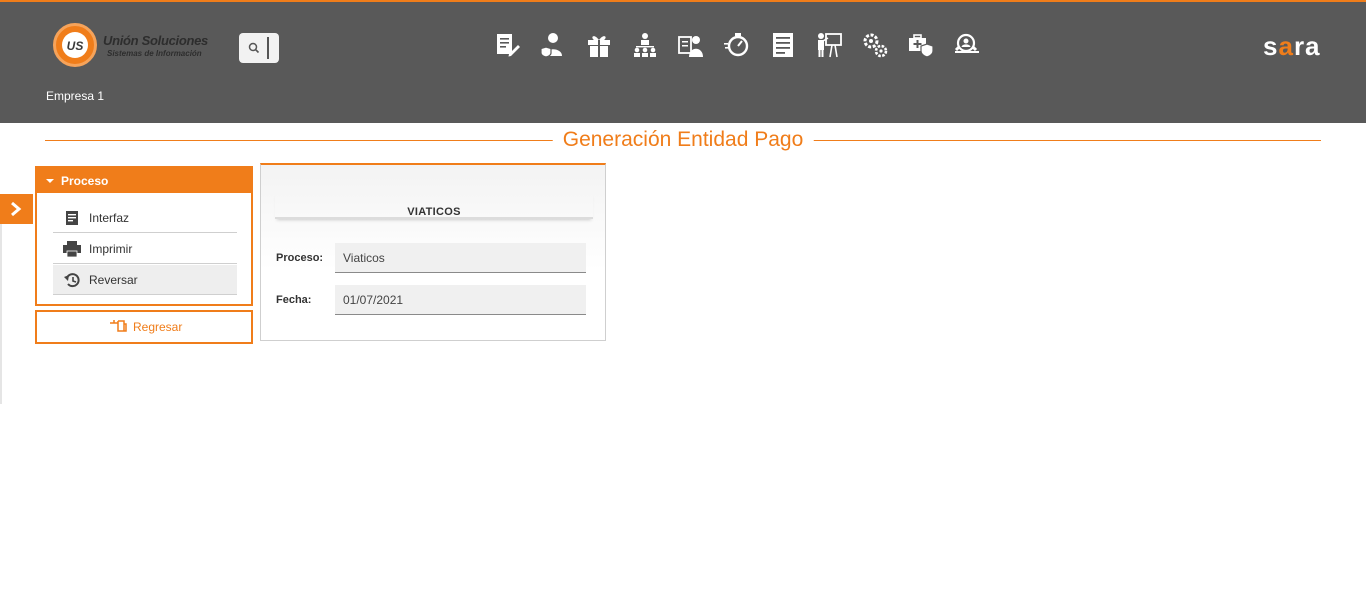 The height and width of the screenshot is (612, 1366). What do you see at coordinates (72, 249) in the screenshot?
I see `printer-icon` at bounding box center [72, 249].